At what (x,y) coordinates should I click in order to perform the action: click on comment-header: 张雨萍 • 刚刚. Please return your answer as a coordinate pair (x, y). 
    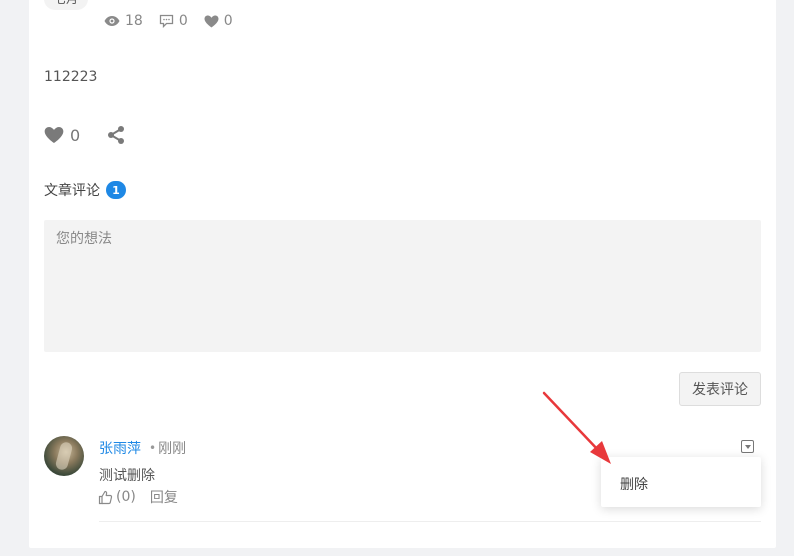
    Looking at the image, I should click on (142, 448).